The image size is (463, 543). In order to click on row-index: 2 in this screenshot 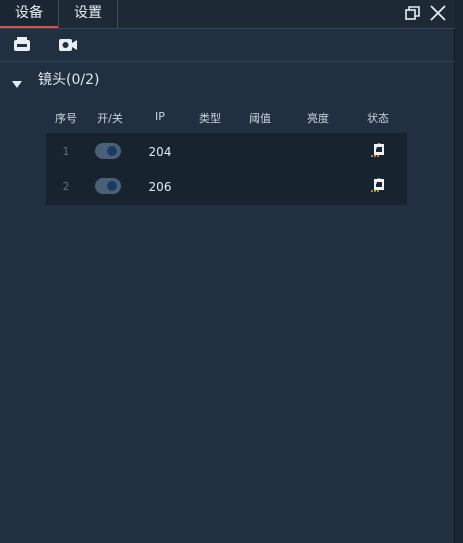, I will do `click(66, 186)`.